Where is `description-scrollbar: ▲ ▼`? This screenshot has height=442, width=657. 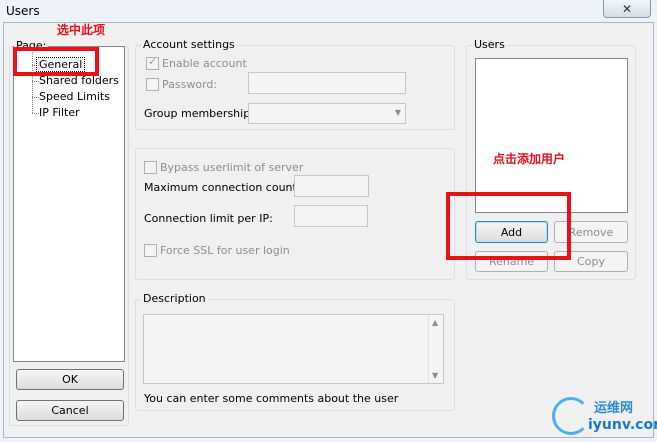
description-scrollbar: ▲ ▼ is located at coordinates (435, 349).